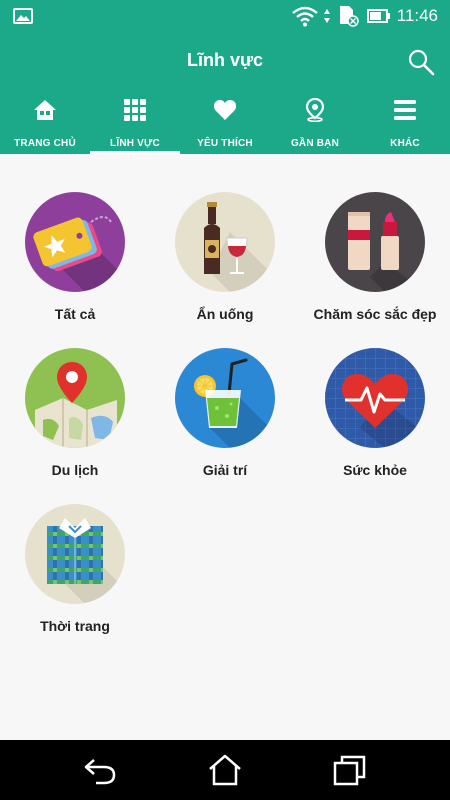 The image size is (450, 800). What do you see at coordinates (100, 770) in the screenshot?
I see `back-icon` at bounding box center [100, 770].